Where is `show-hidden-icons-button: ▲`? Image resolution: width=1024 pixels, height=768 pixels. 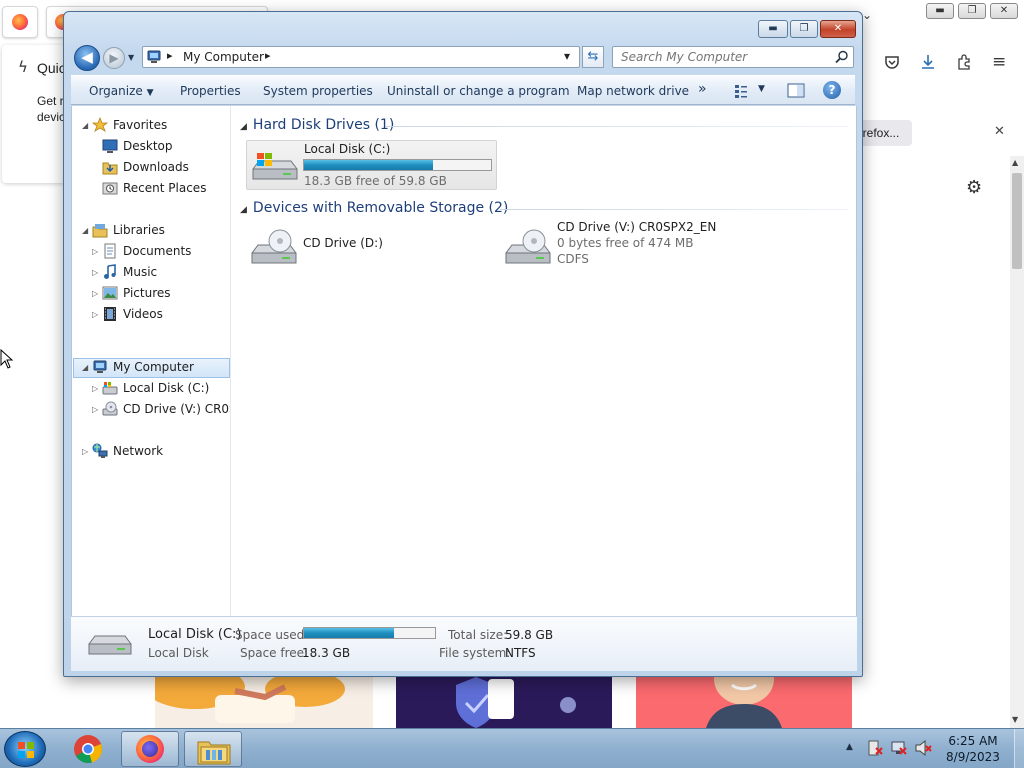
show-hidden-icons-button: ▲ is located at coordinates (849, 747).